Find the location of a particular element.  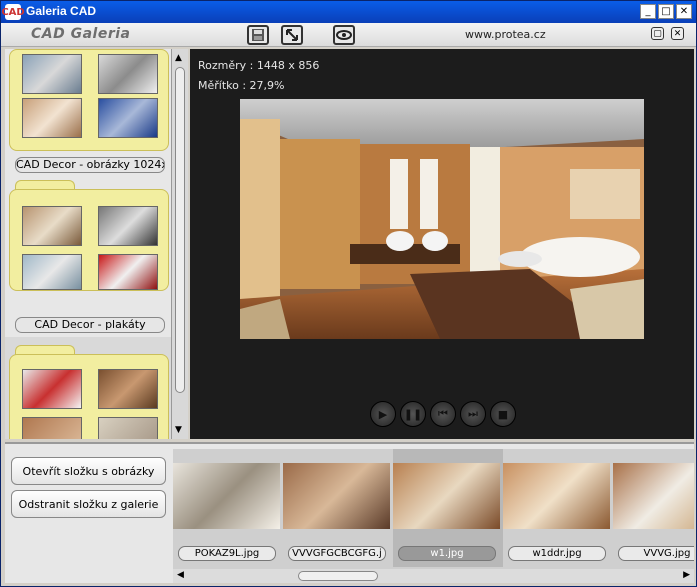

title-bar: CAD Galeria CAD _ □ ✕ is located at coordinates (348, 12).